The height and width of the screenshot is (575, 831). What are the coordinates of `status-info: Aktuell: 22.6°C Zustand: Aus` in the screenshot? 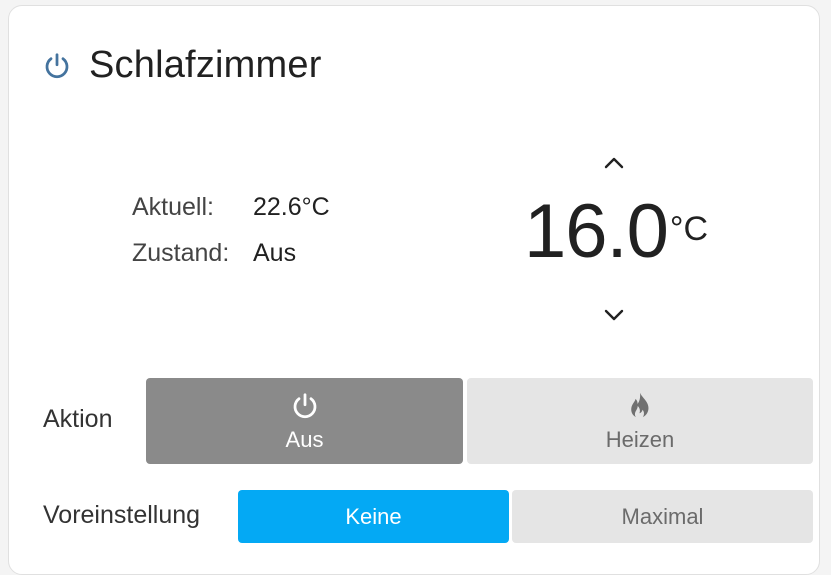 It's located at (231, 230).